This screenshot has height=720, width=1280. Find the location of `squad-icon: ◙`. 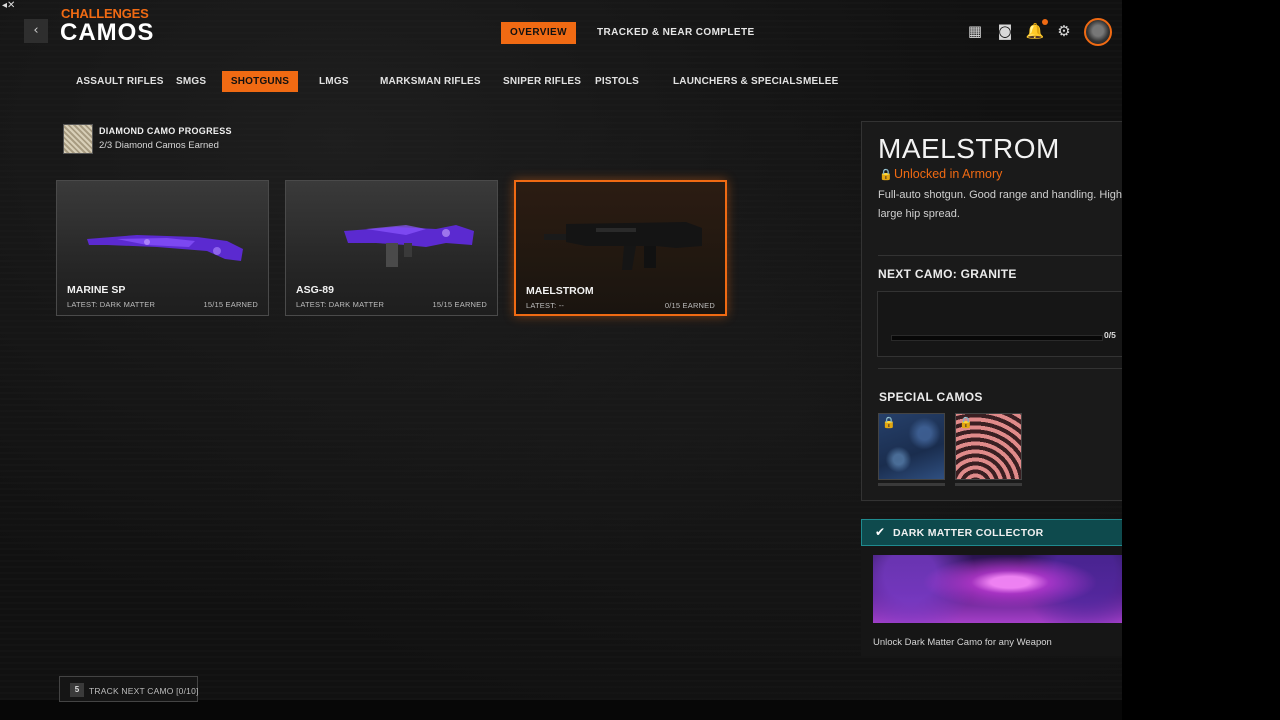

squad-icon: ◙ is located at coordinates (1005, 31).